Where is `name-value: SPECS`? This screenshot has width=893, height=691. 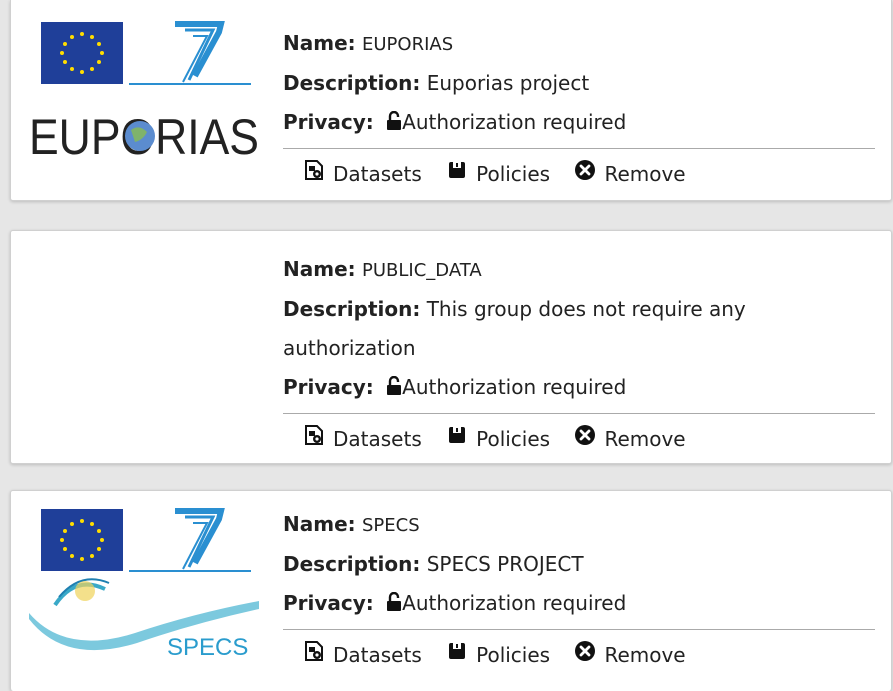
name-value: SPECS is located at coordinates (391, 525).